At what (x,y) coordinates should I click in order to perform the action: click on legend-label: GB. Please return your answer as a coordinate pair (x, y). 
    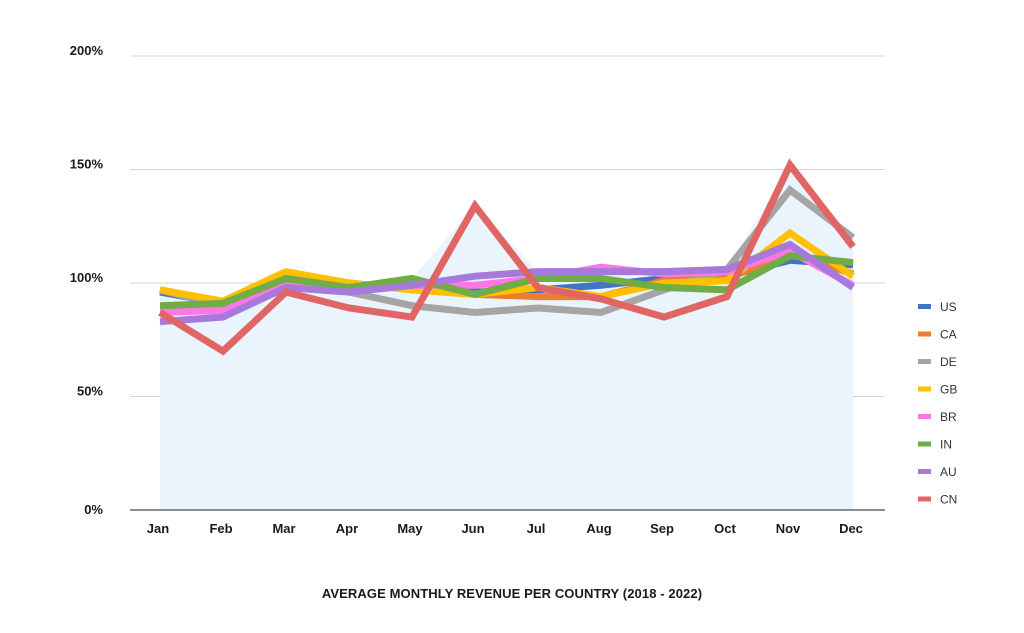
    Looking at the image, I should click on (948, 390).